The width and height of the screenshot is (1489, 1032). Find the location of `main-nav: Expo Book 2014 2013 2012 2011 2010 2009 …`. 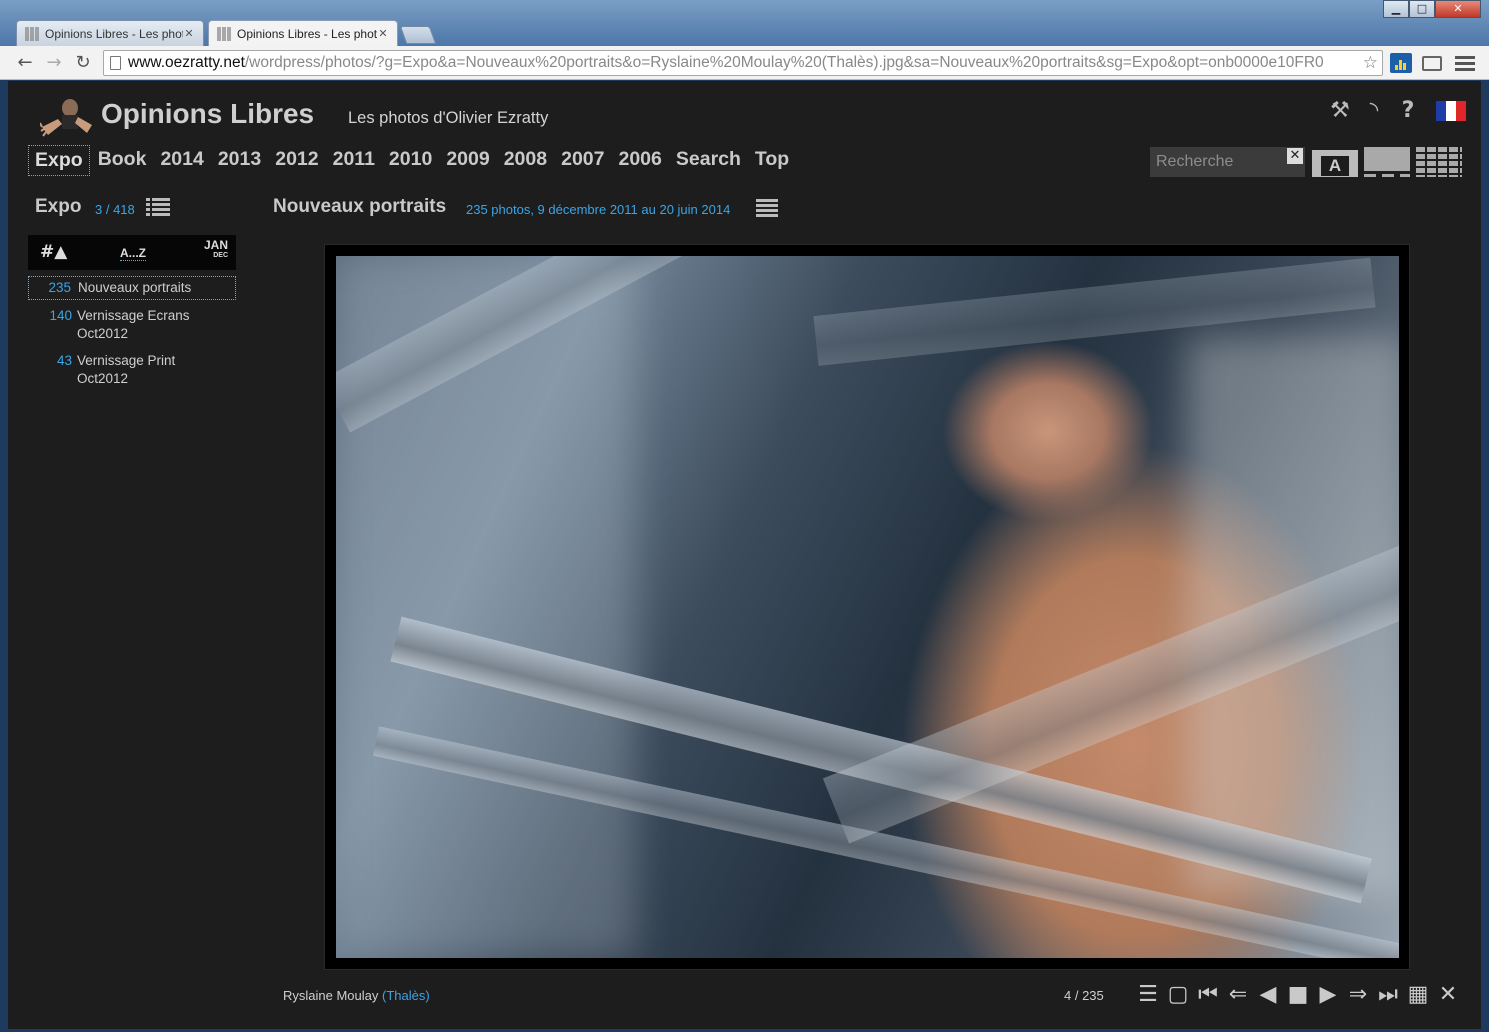

main-nav: Expo Book 2014 2013 2012 2011 2010 2009 … is located at coordinates (412, 160).